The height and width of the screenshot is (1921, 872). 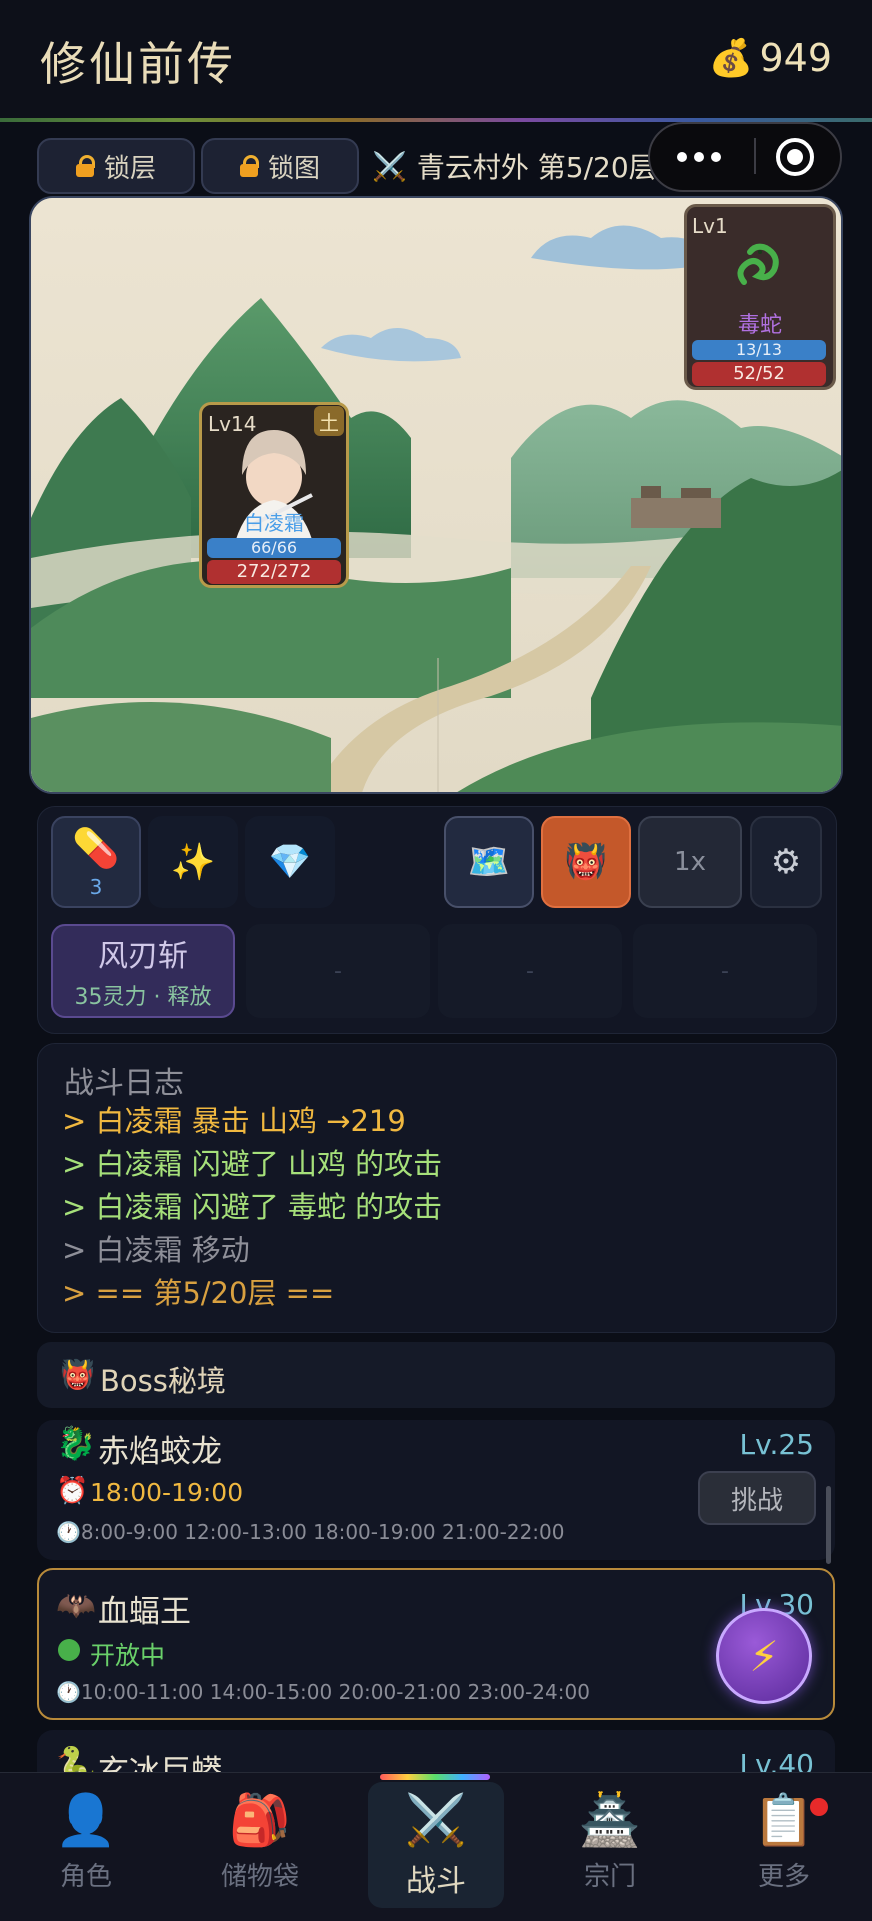 What do you see at coordinates (85, 1877) in the screenshot?
I see `nav-label: 角色` at bounding box center [85, 1877].